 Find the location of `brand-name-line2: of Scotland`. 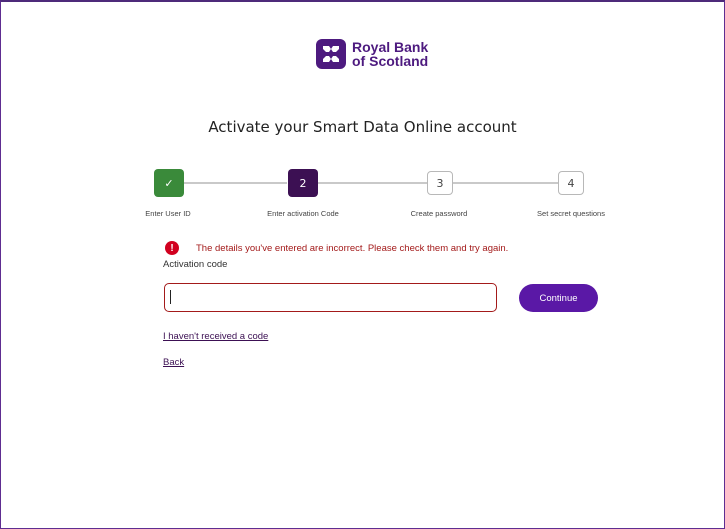

brand-name-line2: of Scotland is located at coordinates (390, 61).